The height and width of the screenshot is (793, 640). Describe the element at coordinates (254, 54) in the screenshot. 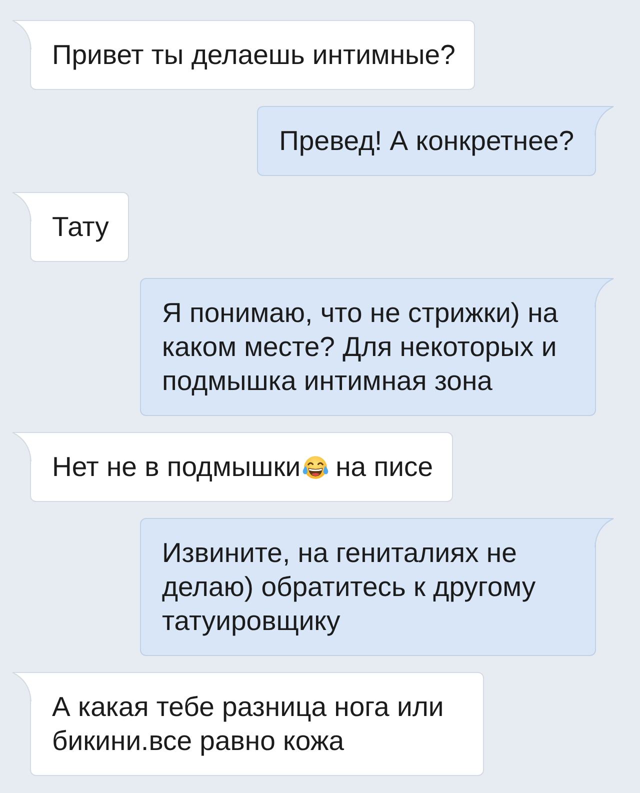

I see `message-text: Привет ты делаешь интимные?` at that location.